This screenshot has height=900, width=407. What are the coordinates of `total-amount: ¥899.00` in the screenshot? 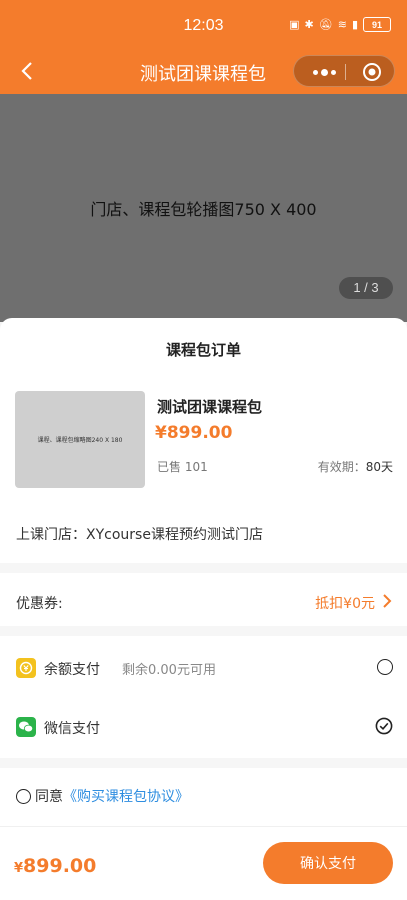 It's located at (55, 866).